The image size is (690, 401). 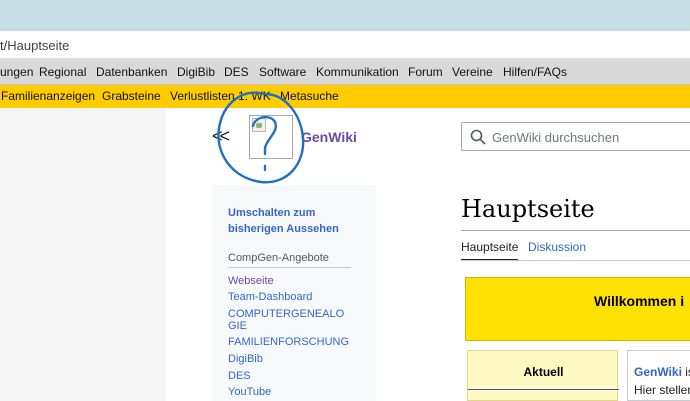 I want to click on nav-item-ungen: ungen, so click(x=16, y=72).